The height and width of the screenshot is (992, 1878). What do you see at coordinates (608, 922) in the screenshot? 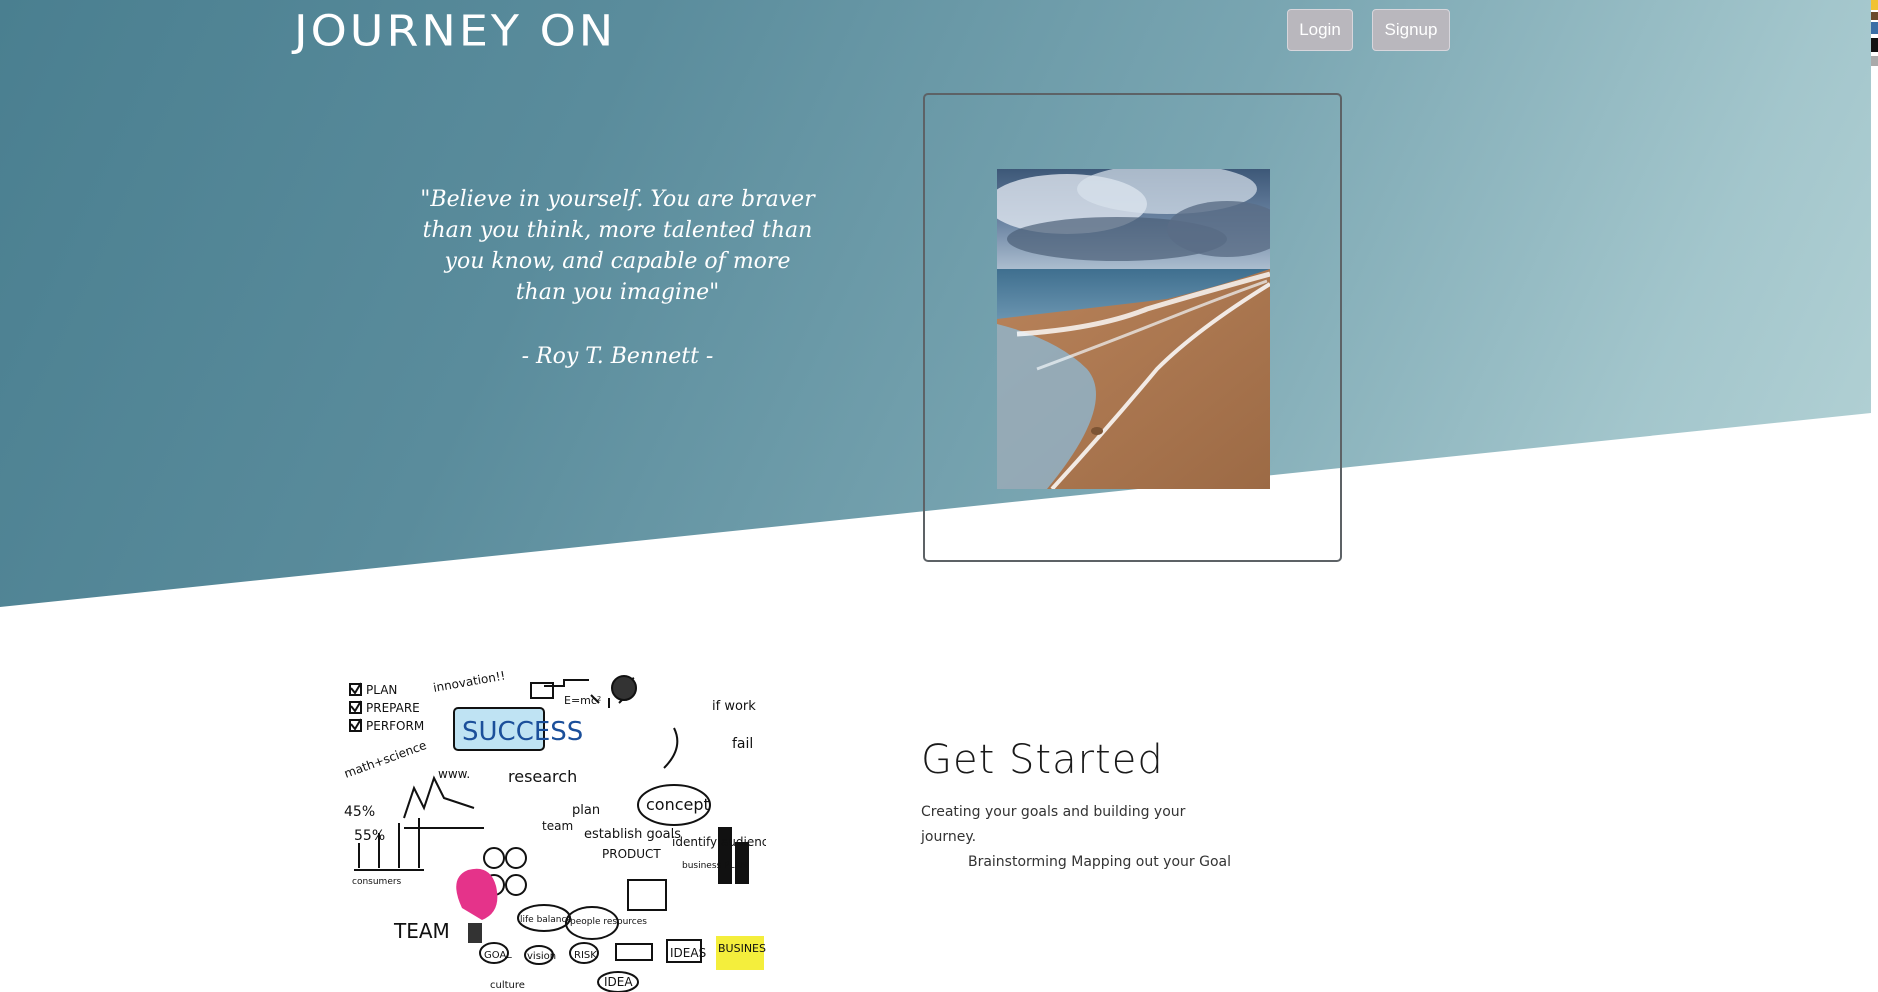
I see `sketch-word: people resources` at bounding box center [608, 922].